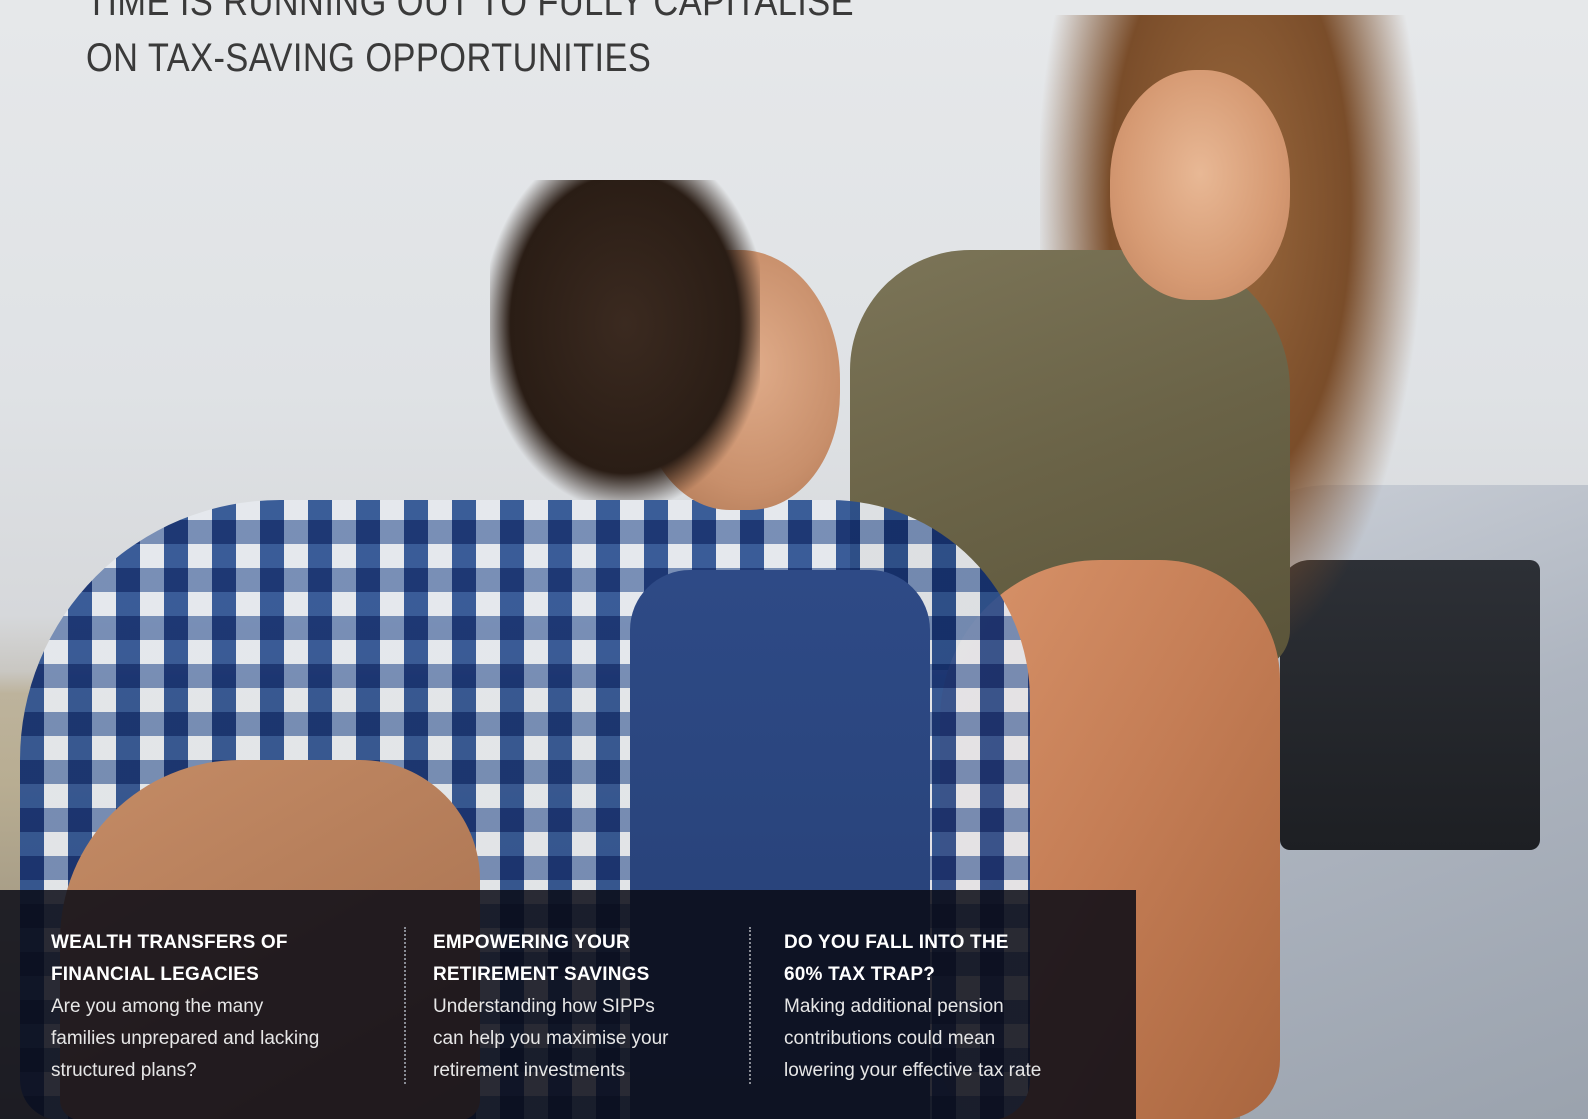 The height and width of the screenshot is (1119, 1588). I want to click on headline-line-2: ON TAX-SAVING OPPORTUNITIES, so click(369, 58).